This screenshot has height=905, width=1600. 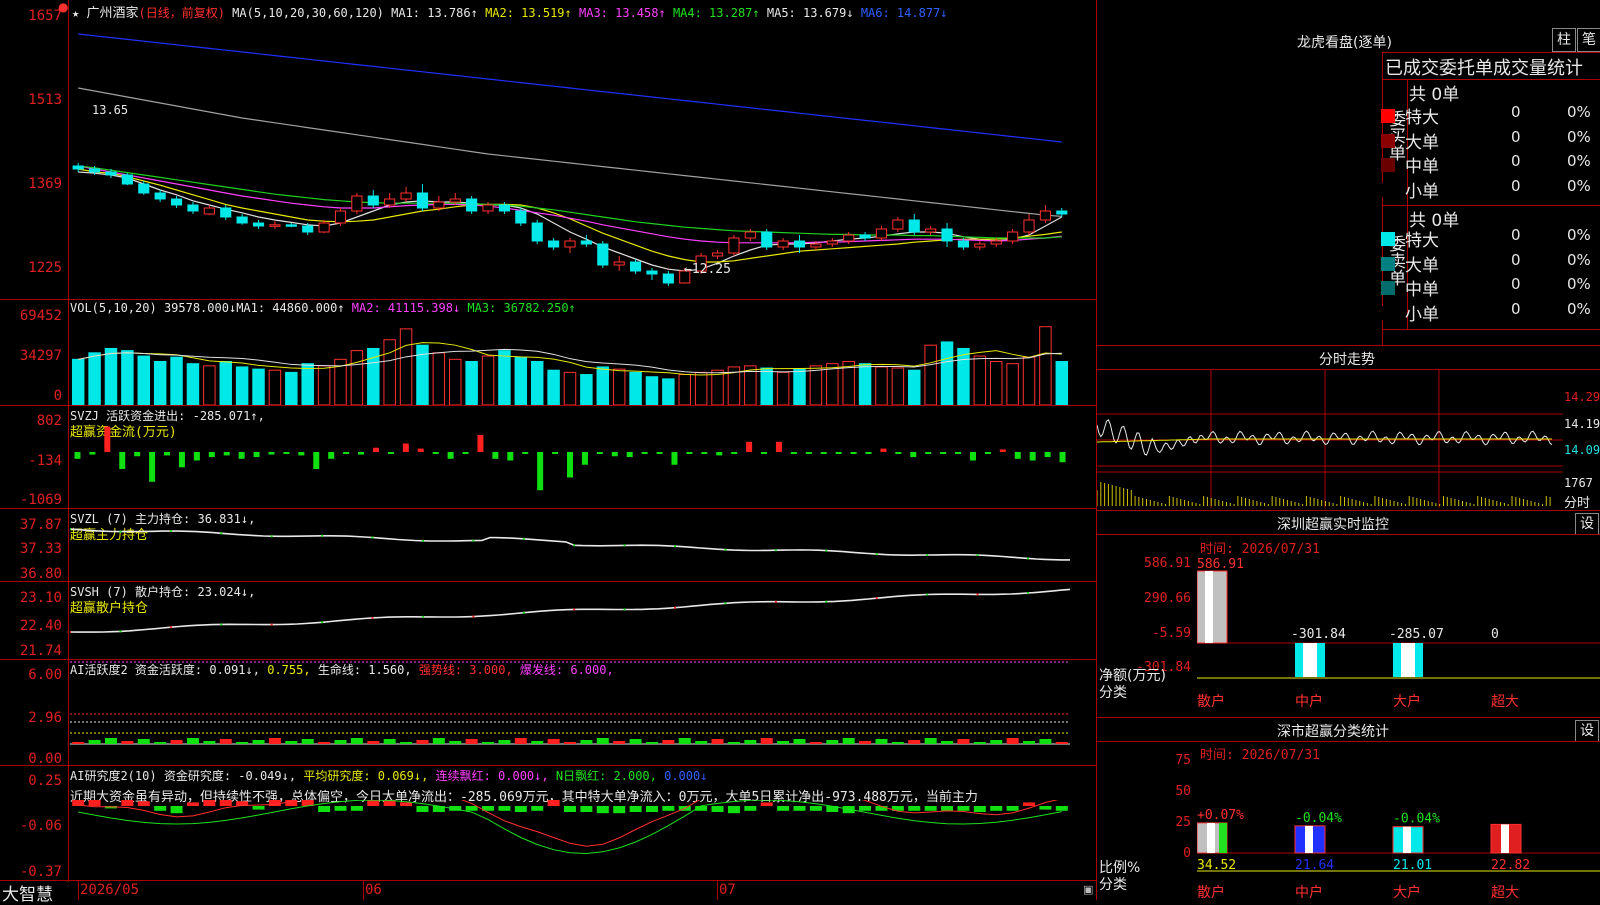 I want to click on svzj-chart, so click(x=583, y=457).